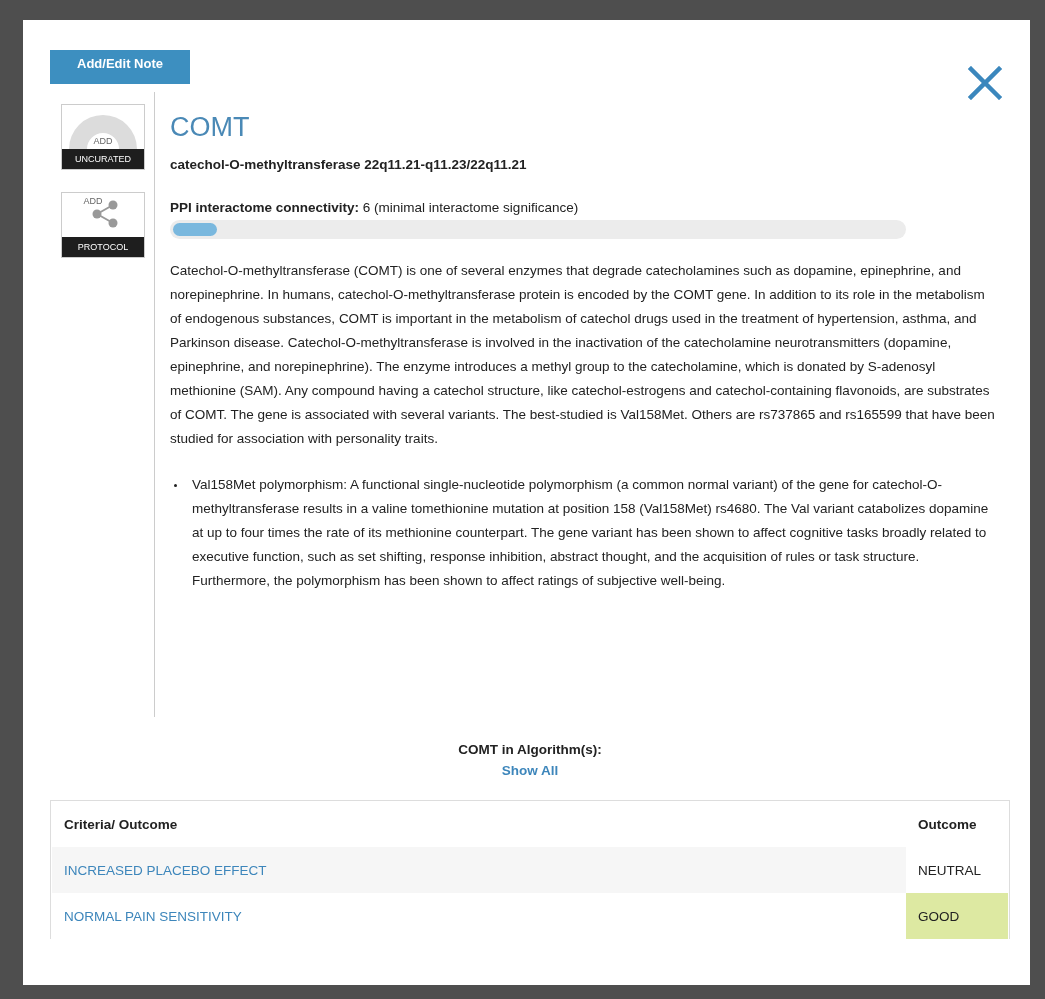  I want to click on show-all-link: Show All, so click(530, 770).